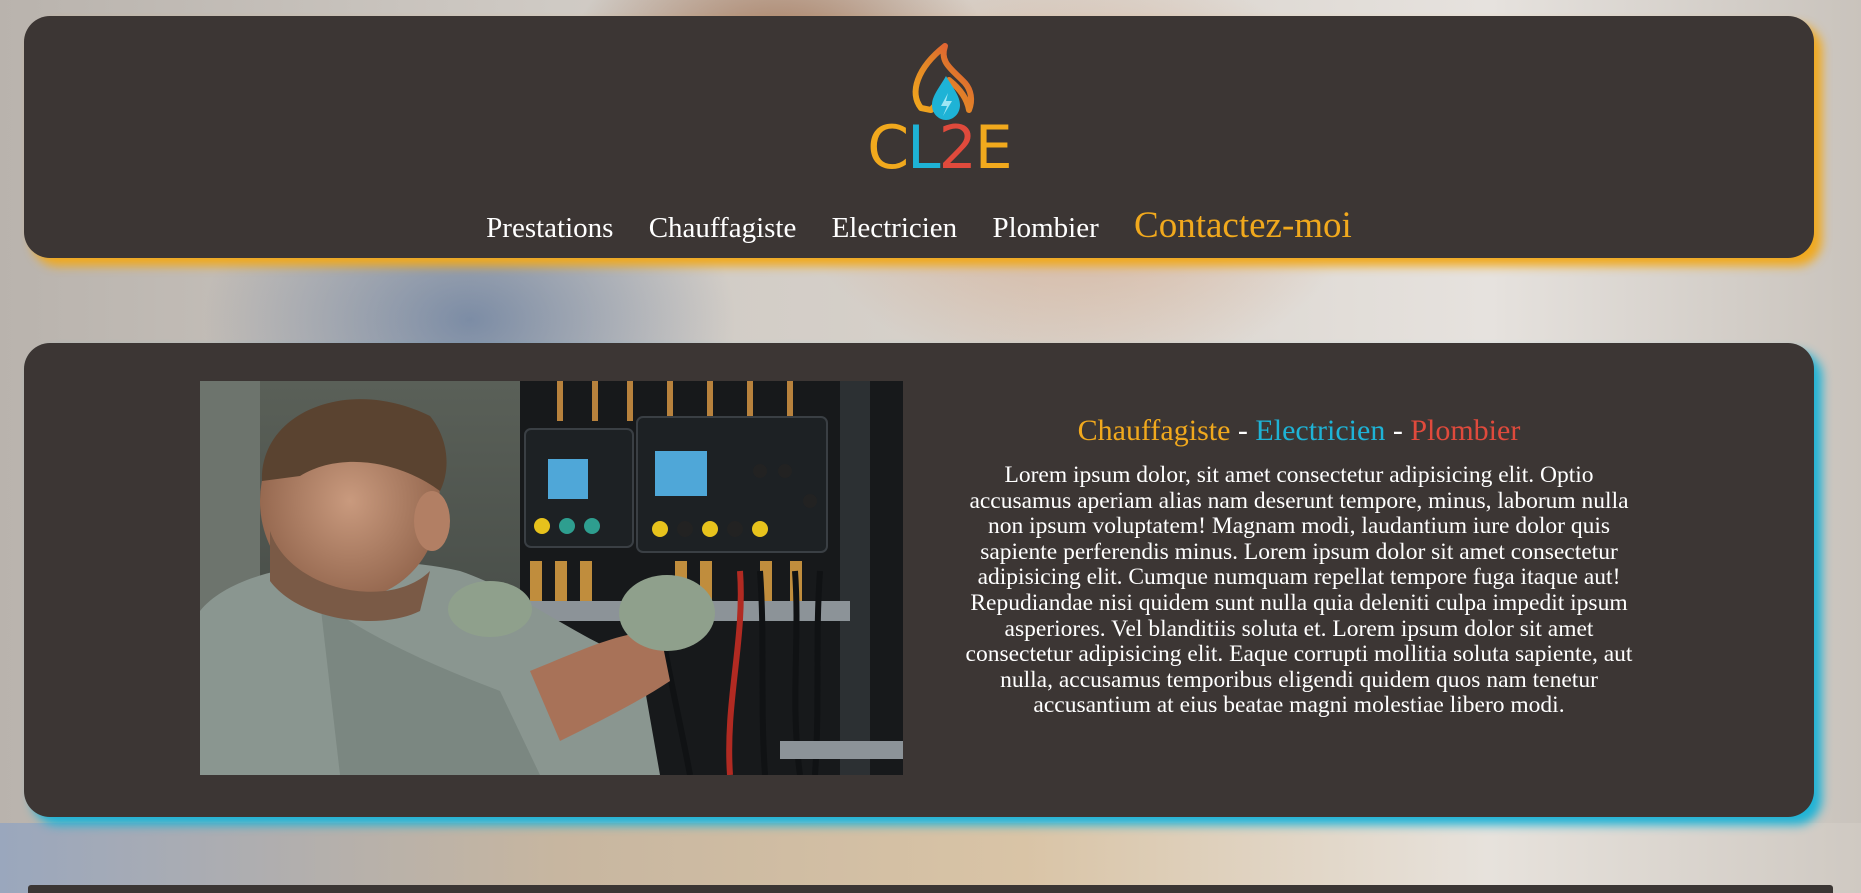 This screenshot has width=1861, height=893. Describe the element at coordinates (1320, 430) in the screenshot. I see `trade-electric: Electricien` at that location.